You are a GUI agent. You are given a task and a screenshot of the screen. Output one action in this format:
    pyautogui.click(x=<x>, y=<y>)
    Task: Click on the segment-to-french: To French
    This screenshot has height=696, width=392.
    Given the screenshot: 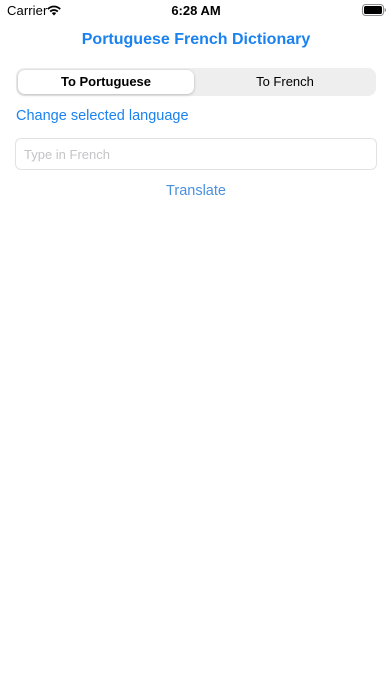 What is the action you would take?
    pyautogui.click(x=285, y=82)
    